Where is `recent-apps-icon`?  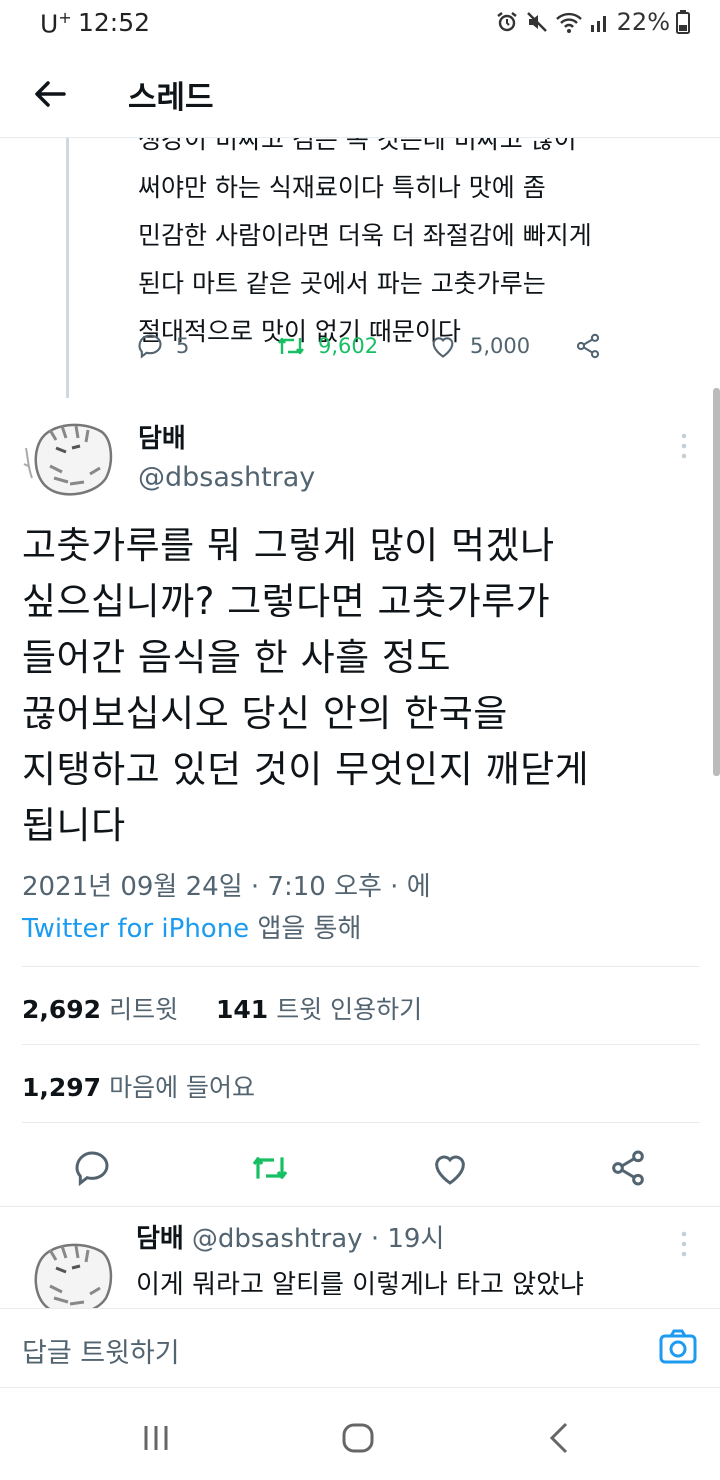 recent-apps-icon is located at coordinates (156, 1438).